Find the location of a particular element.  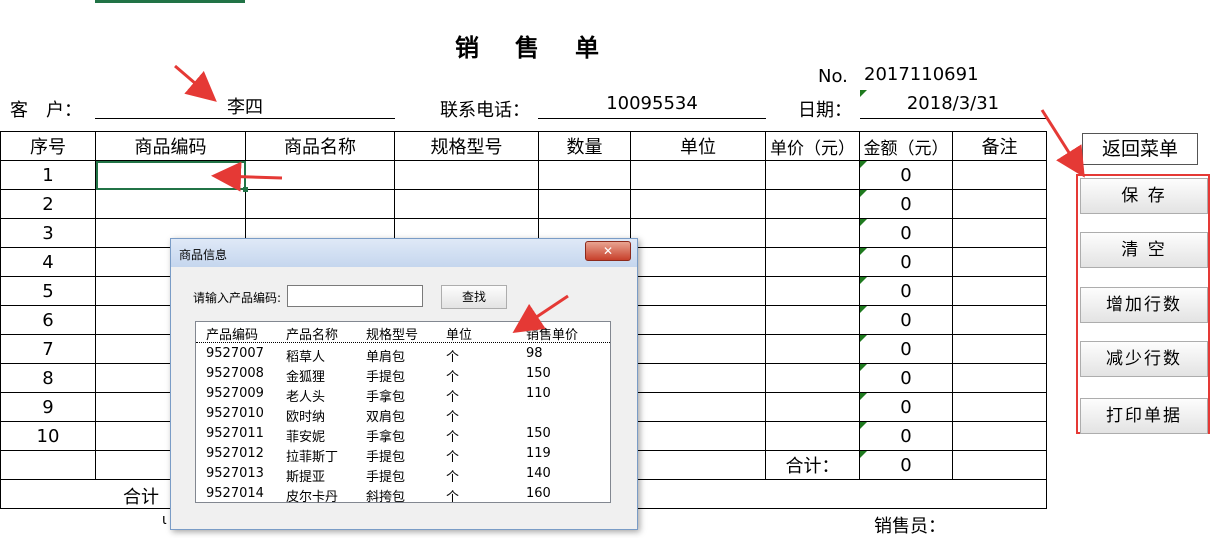

arrow-to-code-cell is located at coordinates (247, 176).